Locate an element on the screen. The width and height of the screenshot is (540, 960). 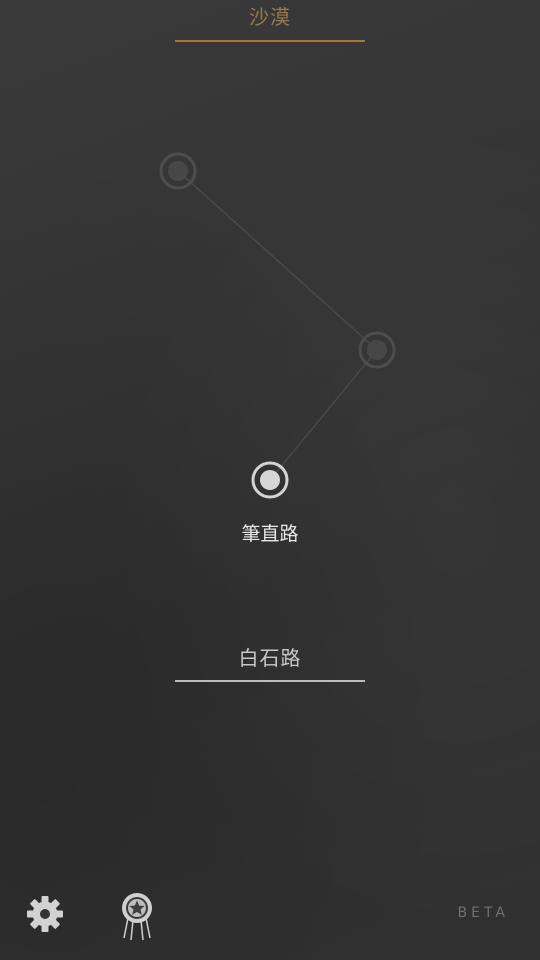
map-node-current is located at coordinates (270, 480).